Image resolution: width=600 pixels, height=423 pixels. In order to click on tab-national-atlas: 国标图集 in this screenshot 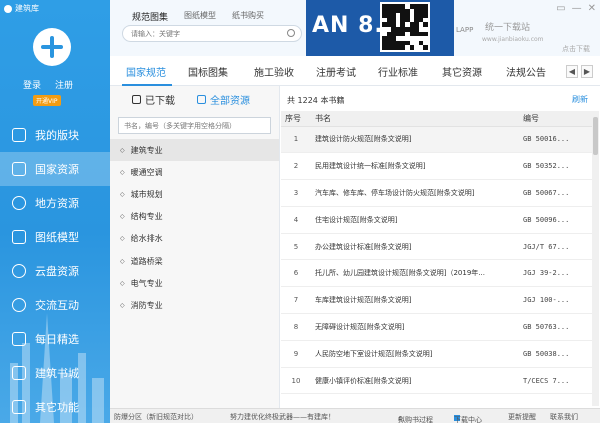, I will do `click(208, 71)`.